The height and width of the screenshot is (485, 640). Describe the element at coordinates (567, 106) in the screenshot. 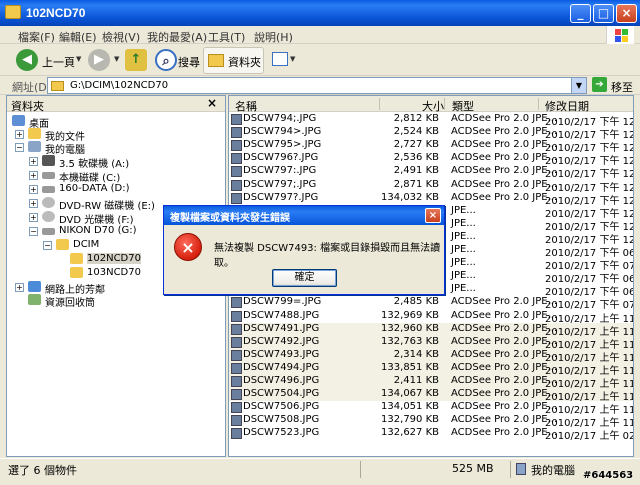

I see `column-date: 修改日期` at that location.